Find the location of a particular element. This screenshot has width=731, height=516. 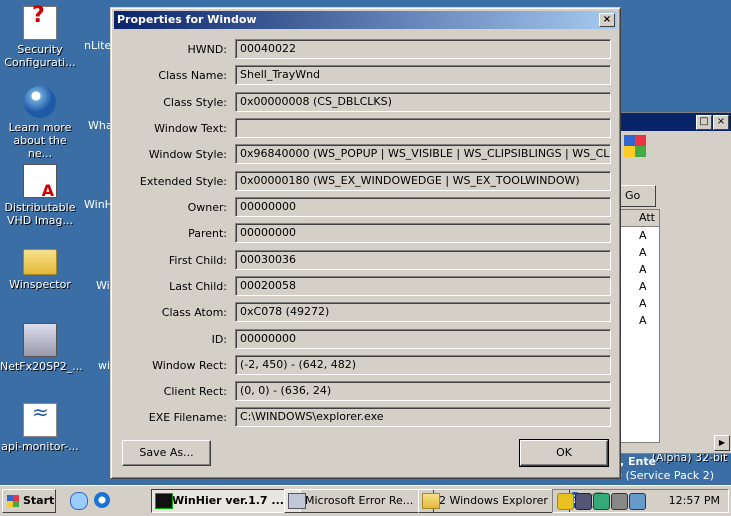

show-desktop-icon is located at coordinates (79, 501).